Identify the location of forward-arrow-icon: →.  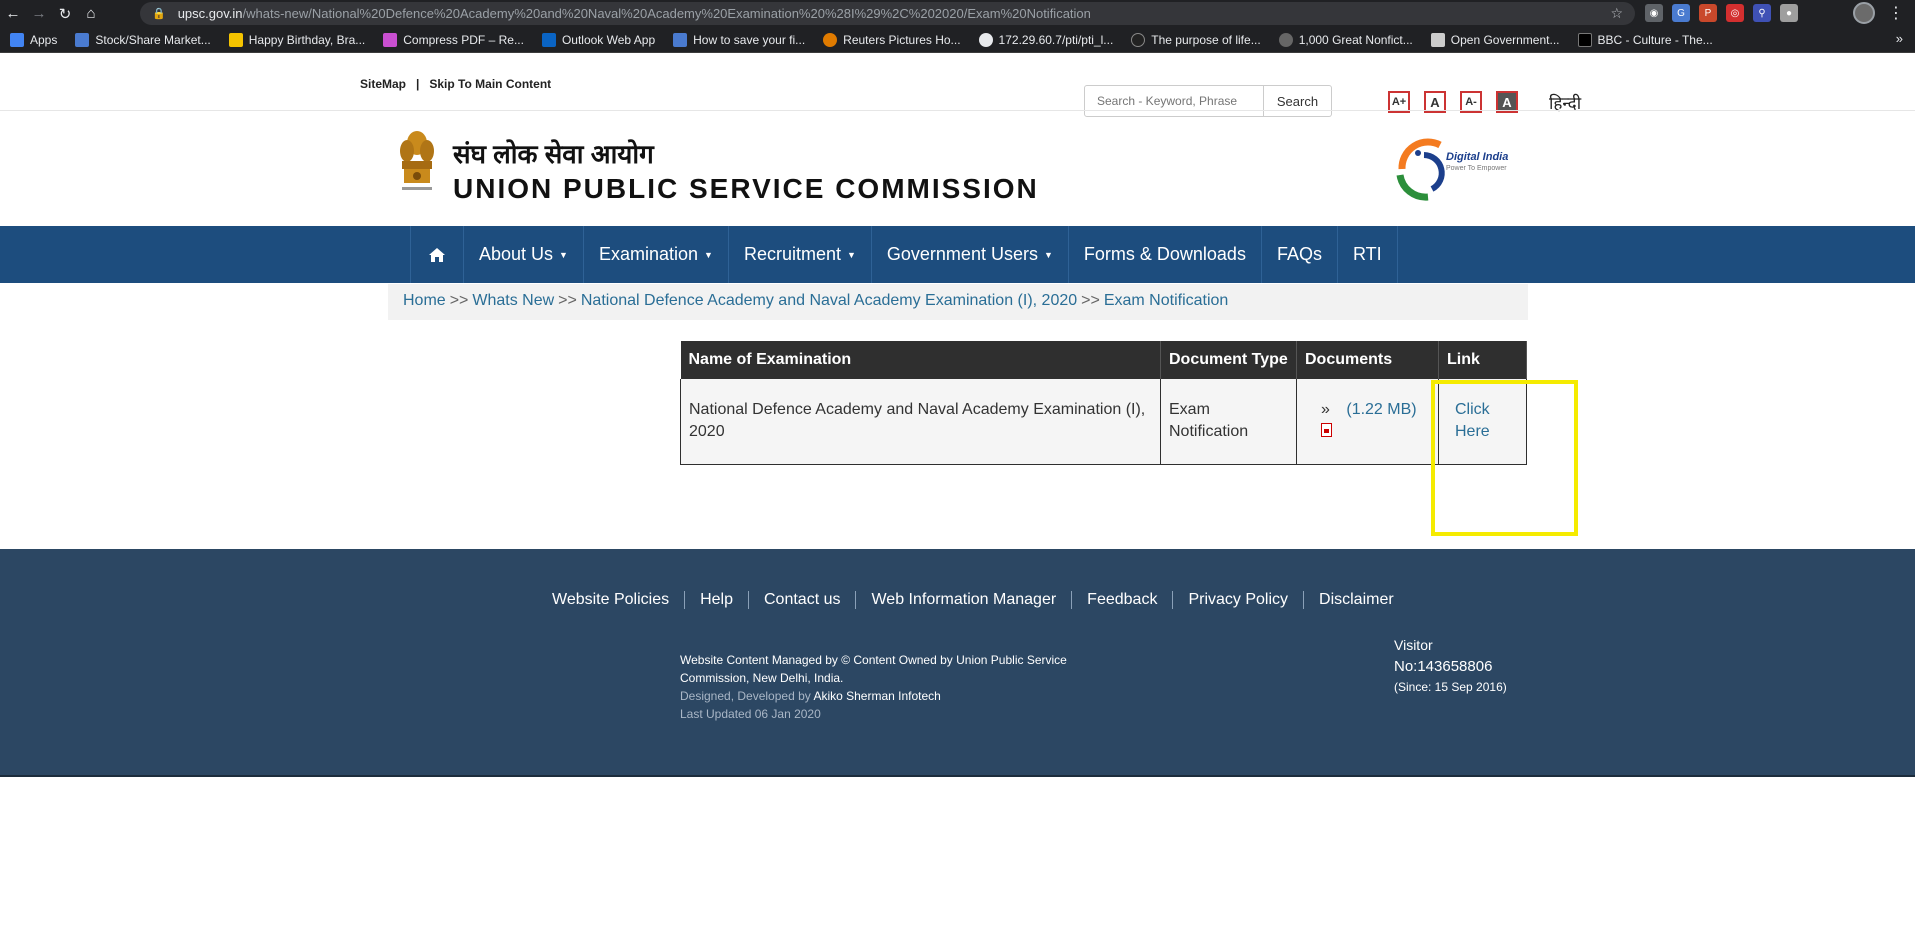
(39, 13).